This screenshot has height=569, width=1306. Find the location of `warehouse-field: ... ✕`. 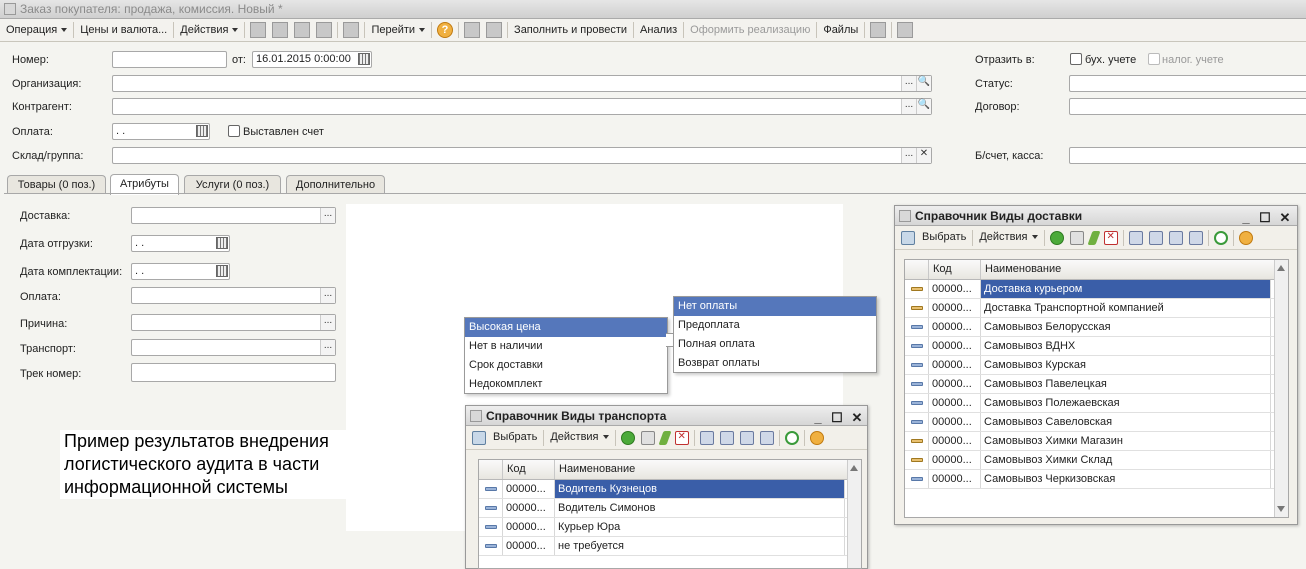

warehouse-field: ... ✕ is located at coordinates (522, 155).